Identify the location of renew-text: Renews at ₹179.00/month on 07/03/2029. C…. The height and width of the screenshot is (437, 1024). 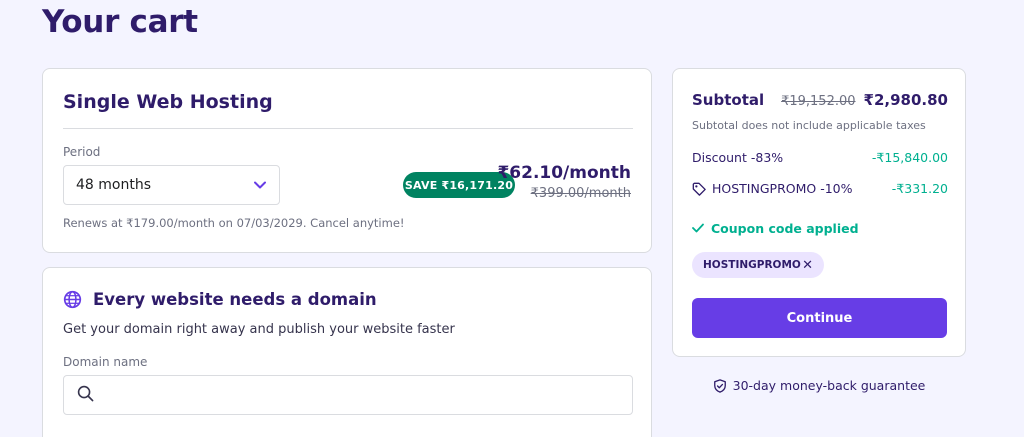
(234, 223).